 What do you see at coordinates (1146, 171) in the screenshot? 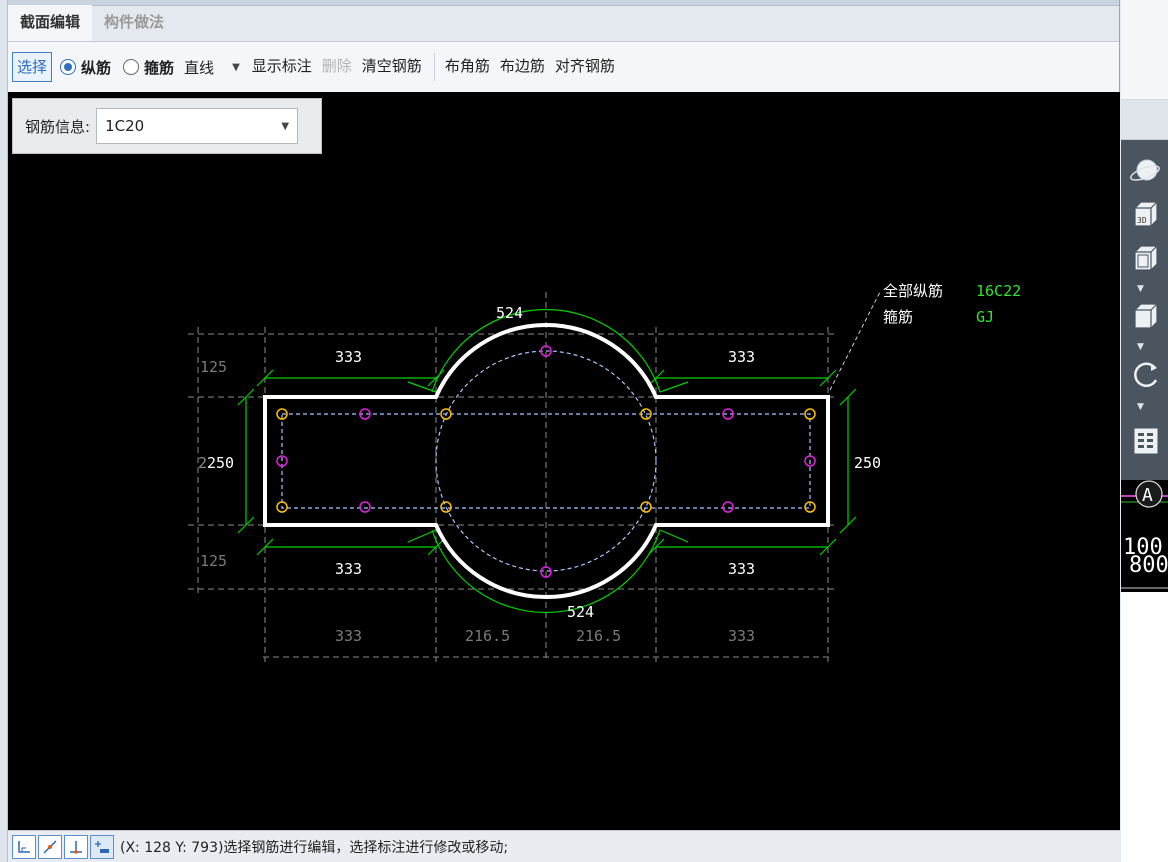
I see `orbit-icon` at bounding box center [1146, 171].